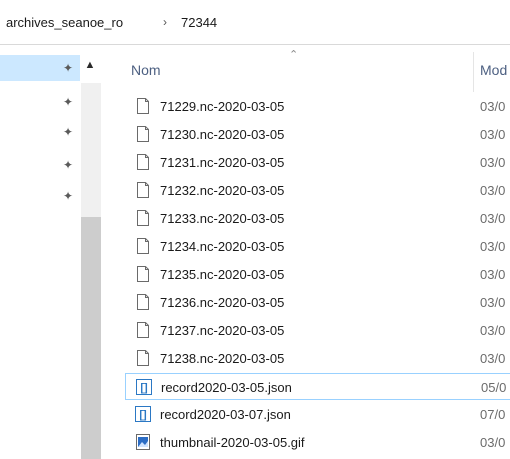 The height and width of the screenshot is (459, 510). What do you see at coordinates (232, 442) in the screenshot?
I see `file-name: thumbnail-2020-03-05.gif` at bounding box center [232, 442].